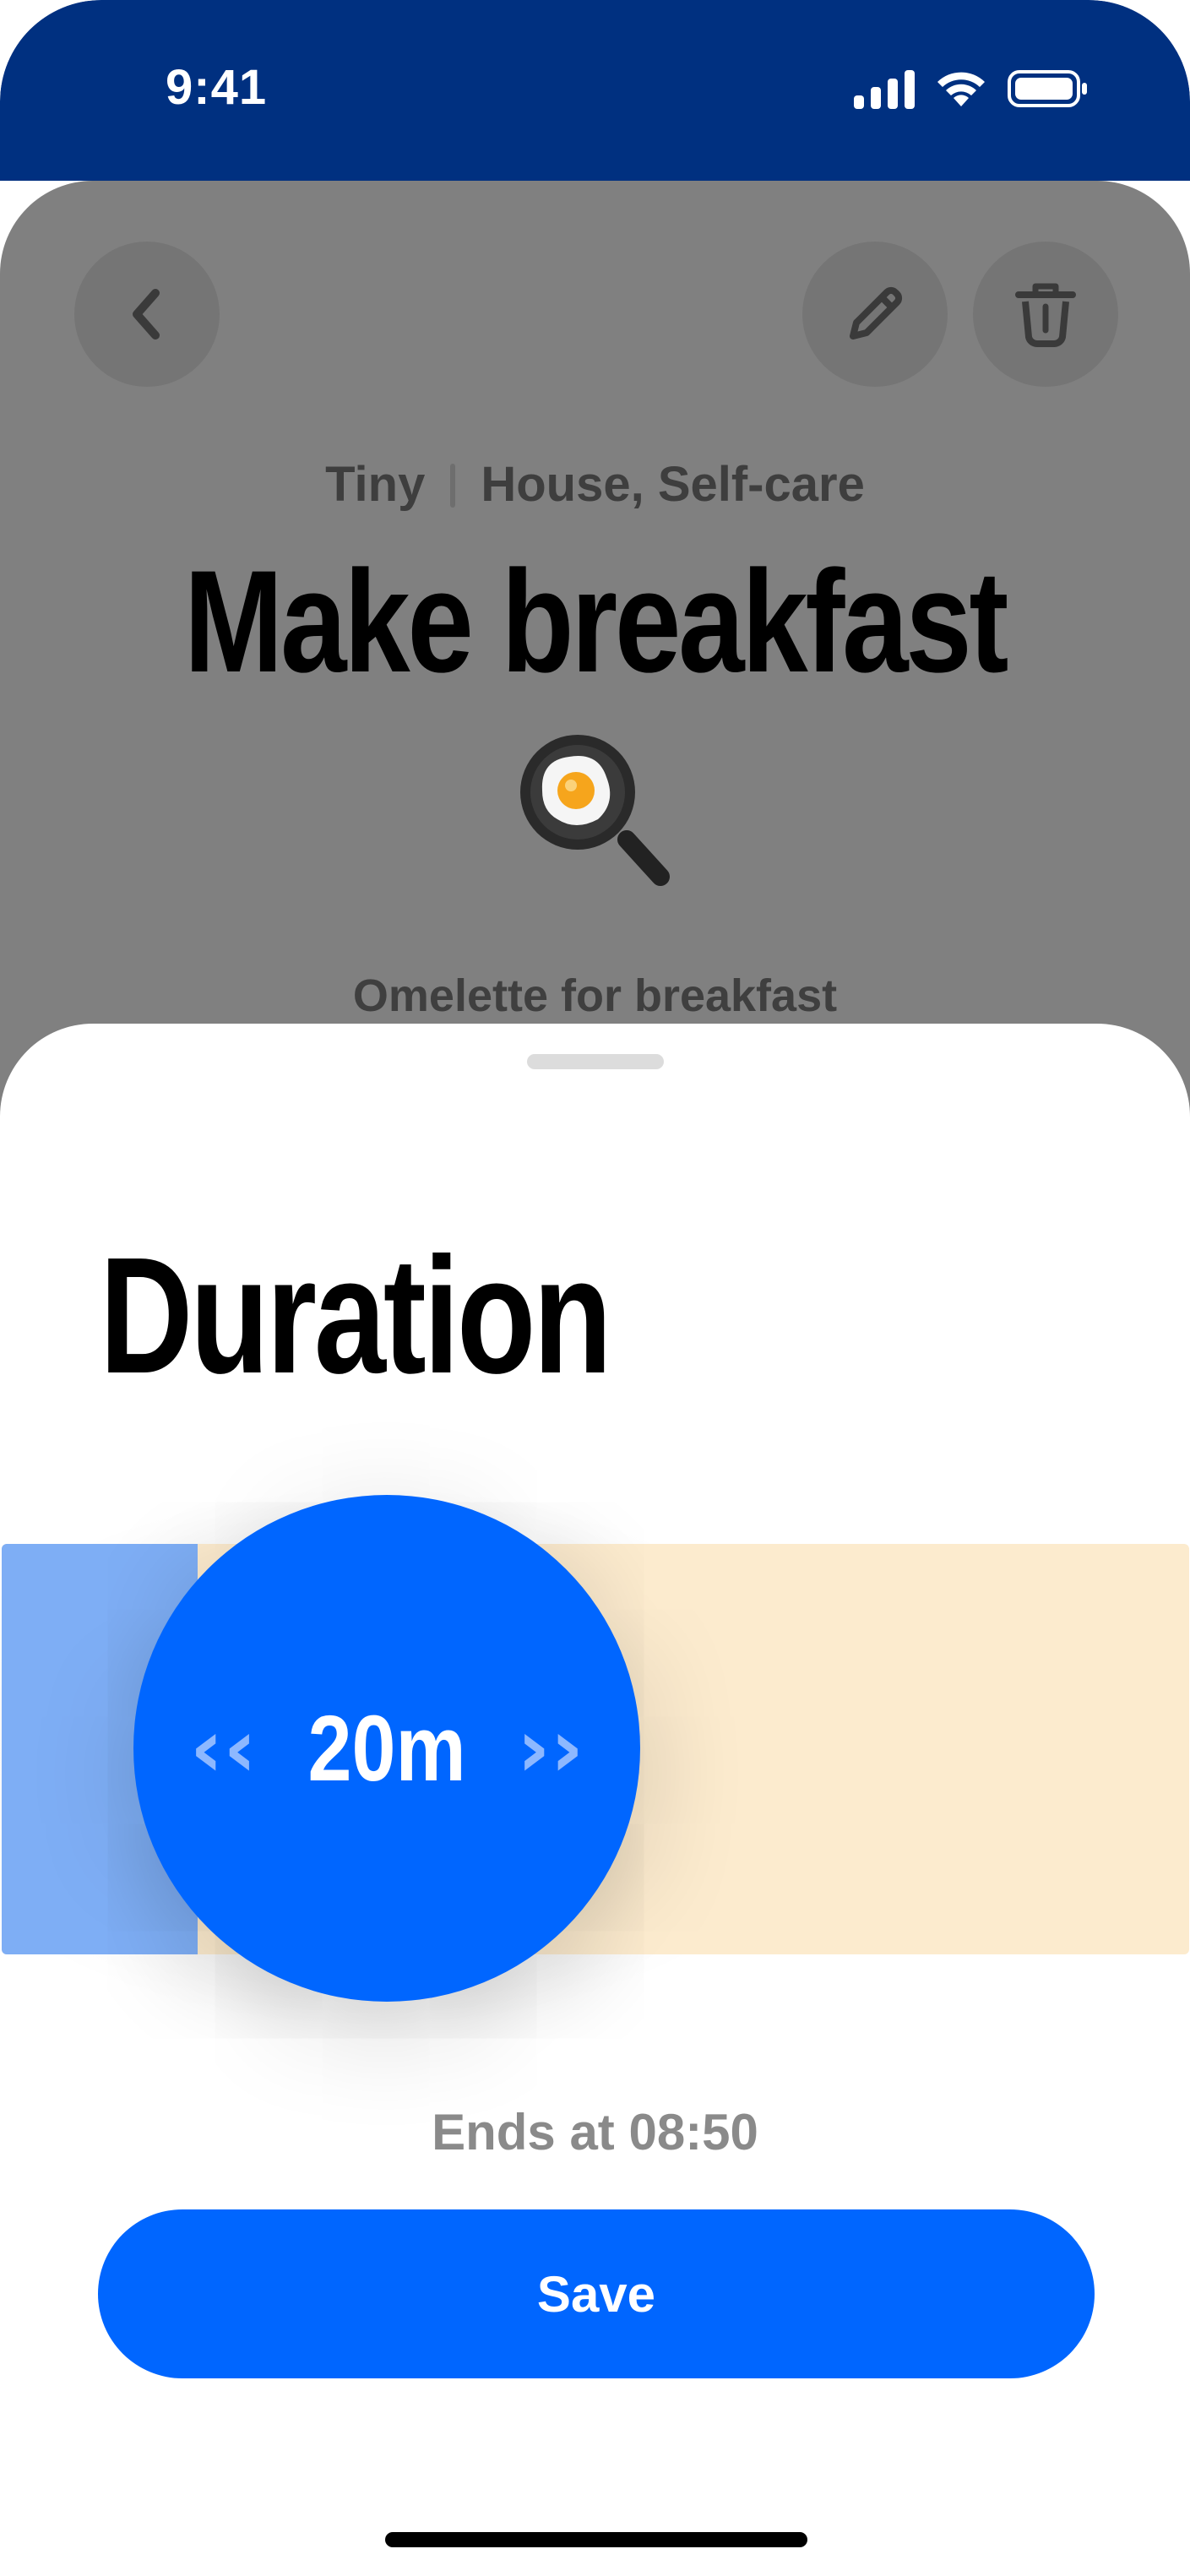  Describe the element at coordinates (596, 622) in the screenshot. I see `task-title: Make breakfast` at that location.